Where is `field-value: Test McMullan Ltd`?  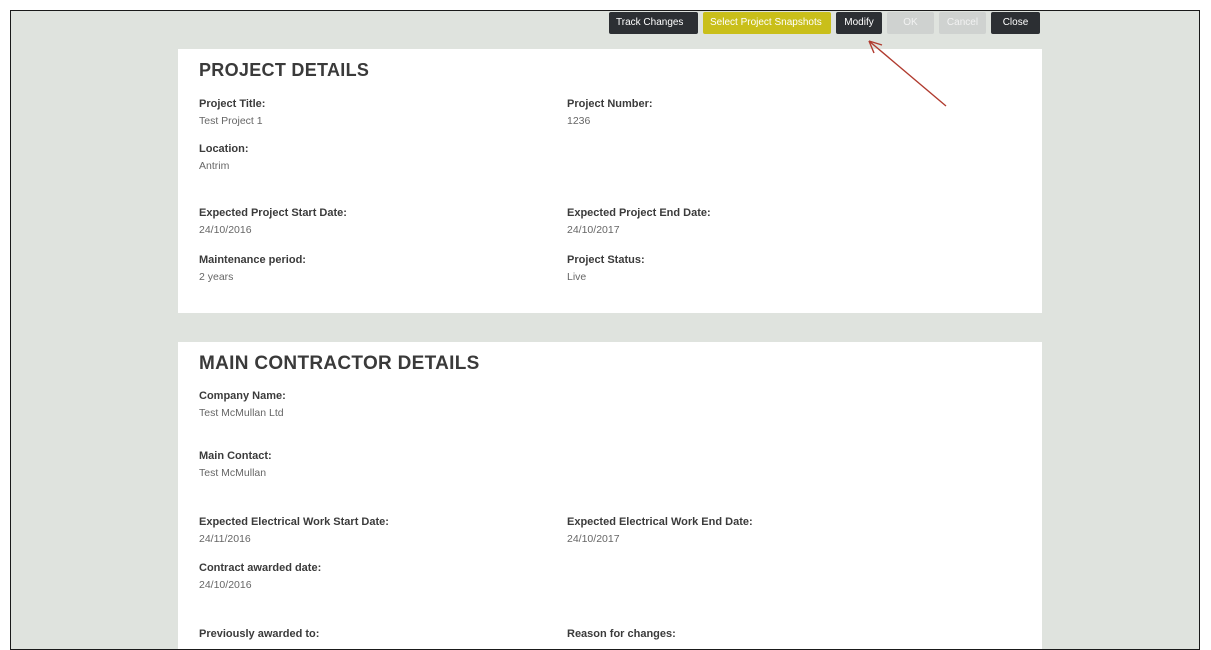
field-value: Test McMullan Ltd is located at coordinates (241, 413).